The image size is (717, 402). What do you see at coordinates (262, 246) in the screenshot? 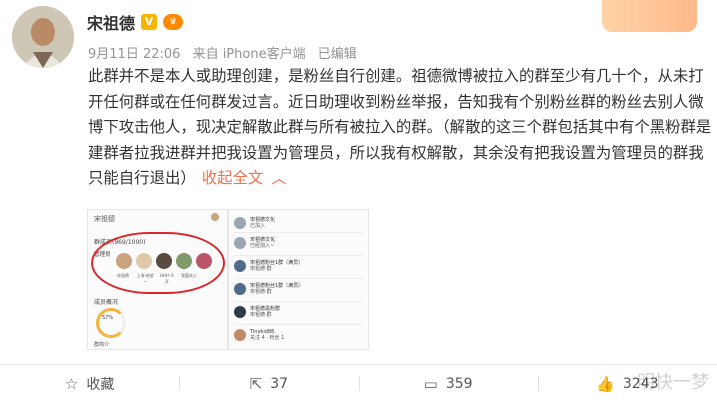
I see `list-item-sub: 已经加入~` at bounding box center [262, 246].